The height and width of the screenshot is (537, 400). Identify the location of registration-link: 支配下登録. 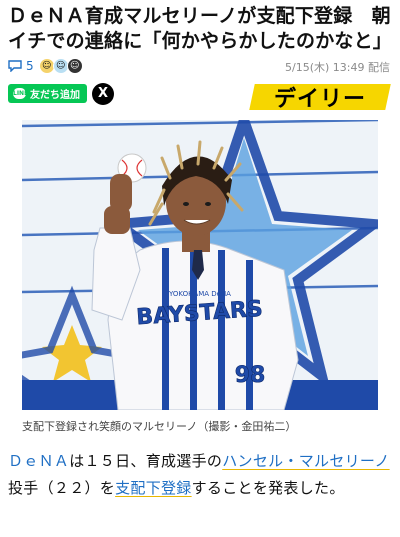
(153, 488).